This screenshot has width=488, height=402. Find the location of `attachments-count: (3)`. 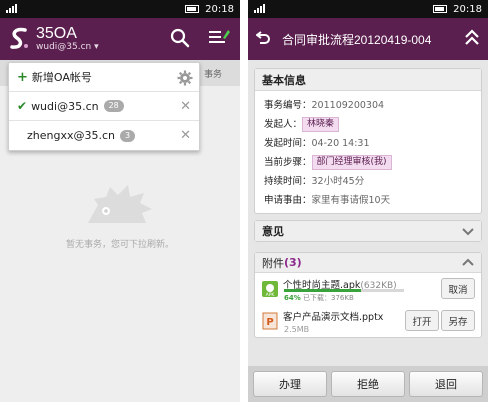

attachments-count: (3) is located at coordinates (293, 262).